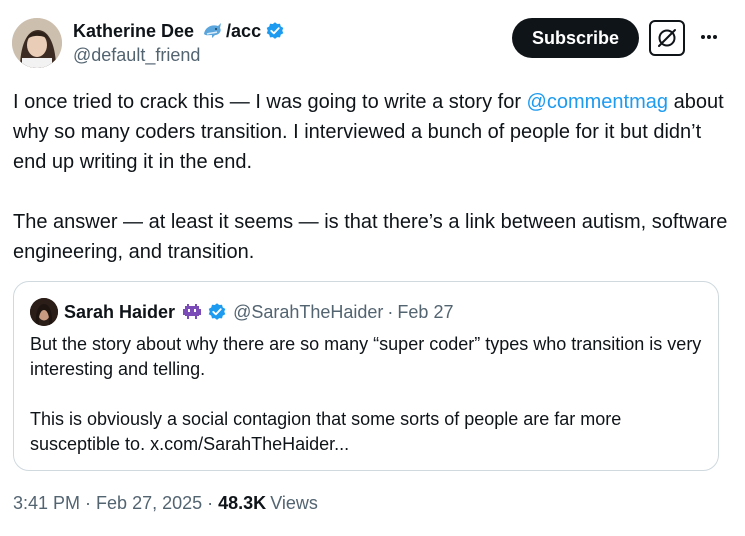  Describe the element at coordinates (136, 55) in the screenshot. I see `author-handle: @default_friend` at that location.